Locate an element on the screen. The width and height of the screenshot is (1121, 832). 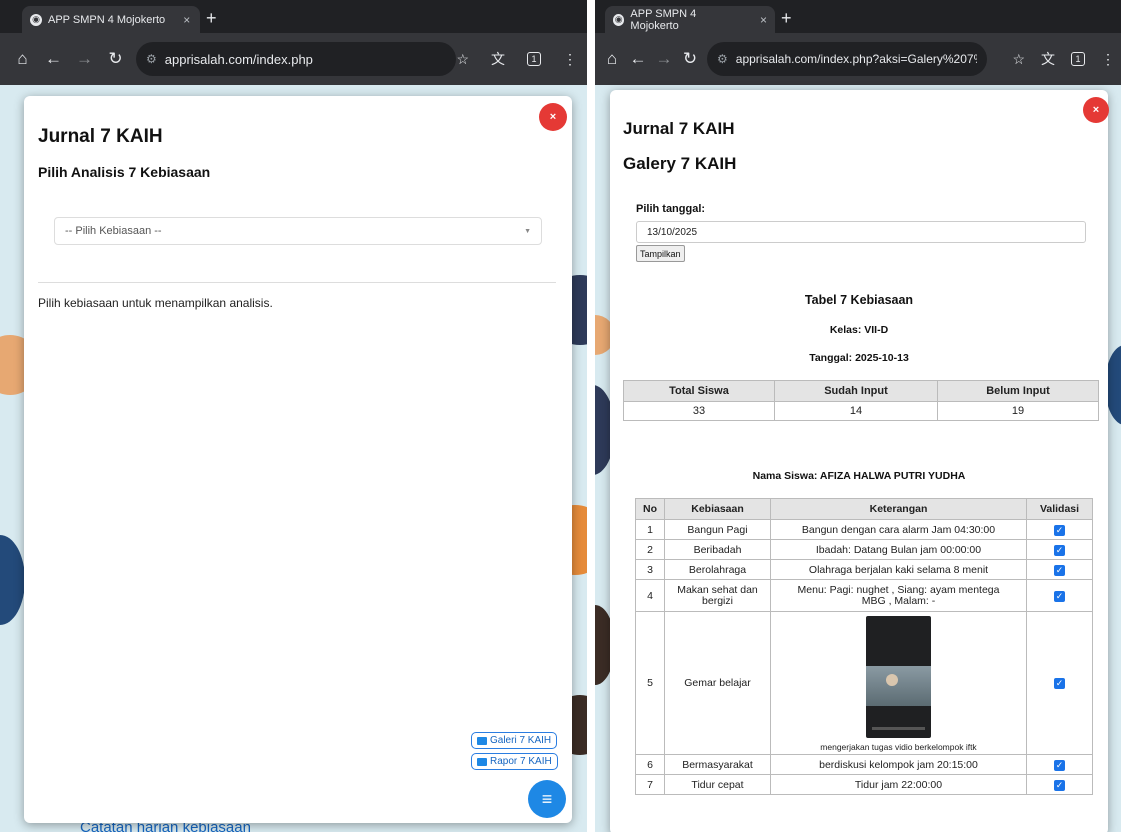
galeri-button: Galeri 7 KAIH is located at coordinates (514, 740).